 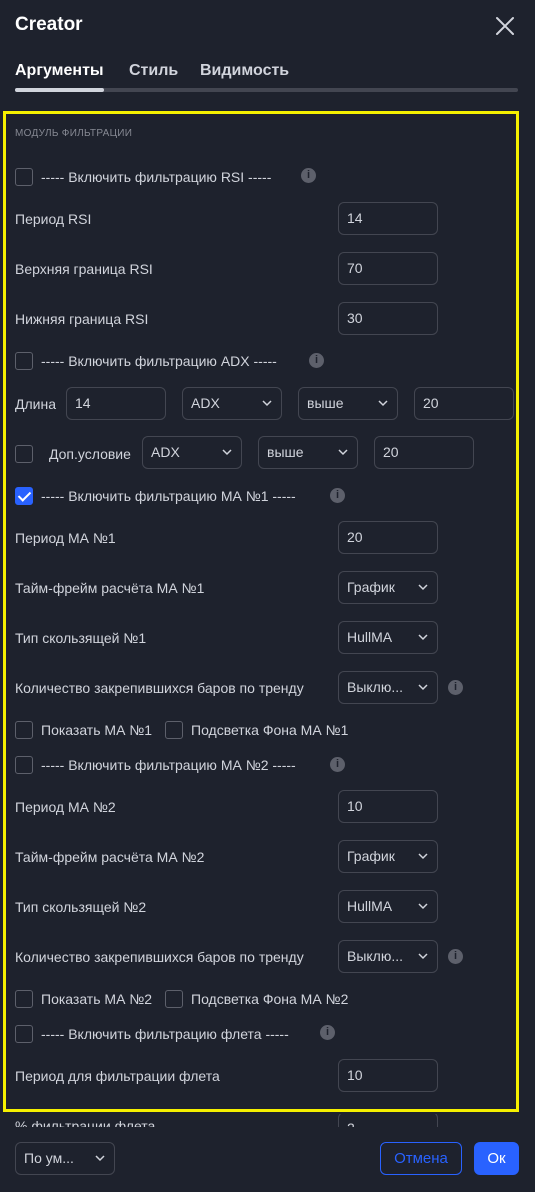 What do you see at coordinates (59, 71) in the screenshot?
I see `tab-arguments: Аргументы` at bounding box center [59, 71].